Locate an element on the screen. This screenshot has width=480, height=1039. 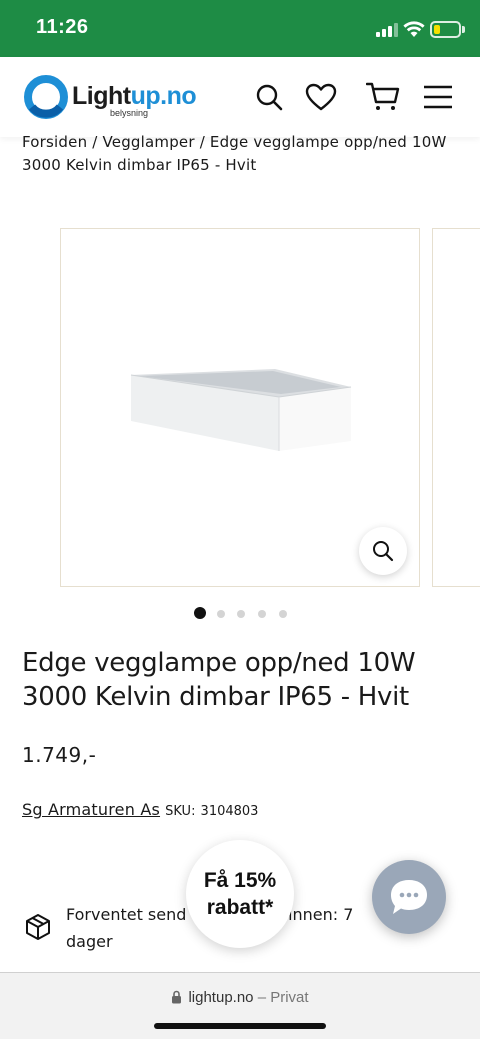
heart-icon is located at coordinates (321, 97).